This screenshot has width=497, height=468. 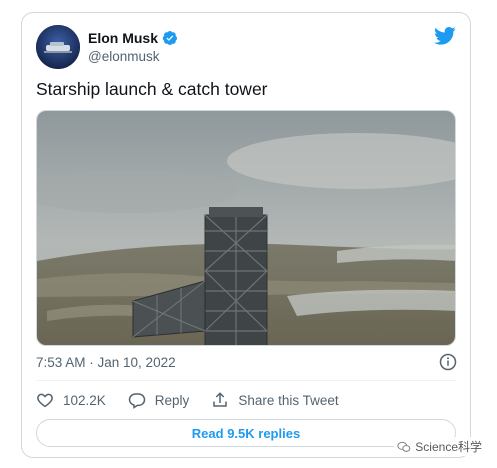 I want to click on verified-badge-icon, so click(x=170, y=38).